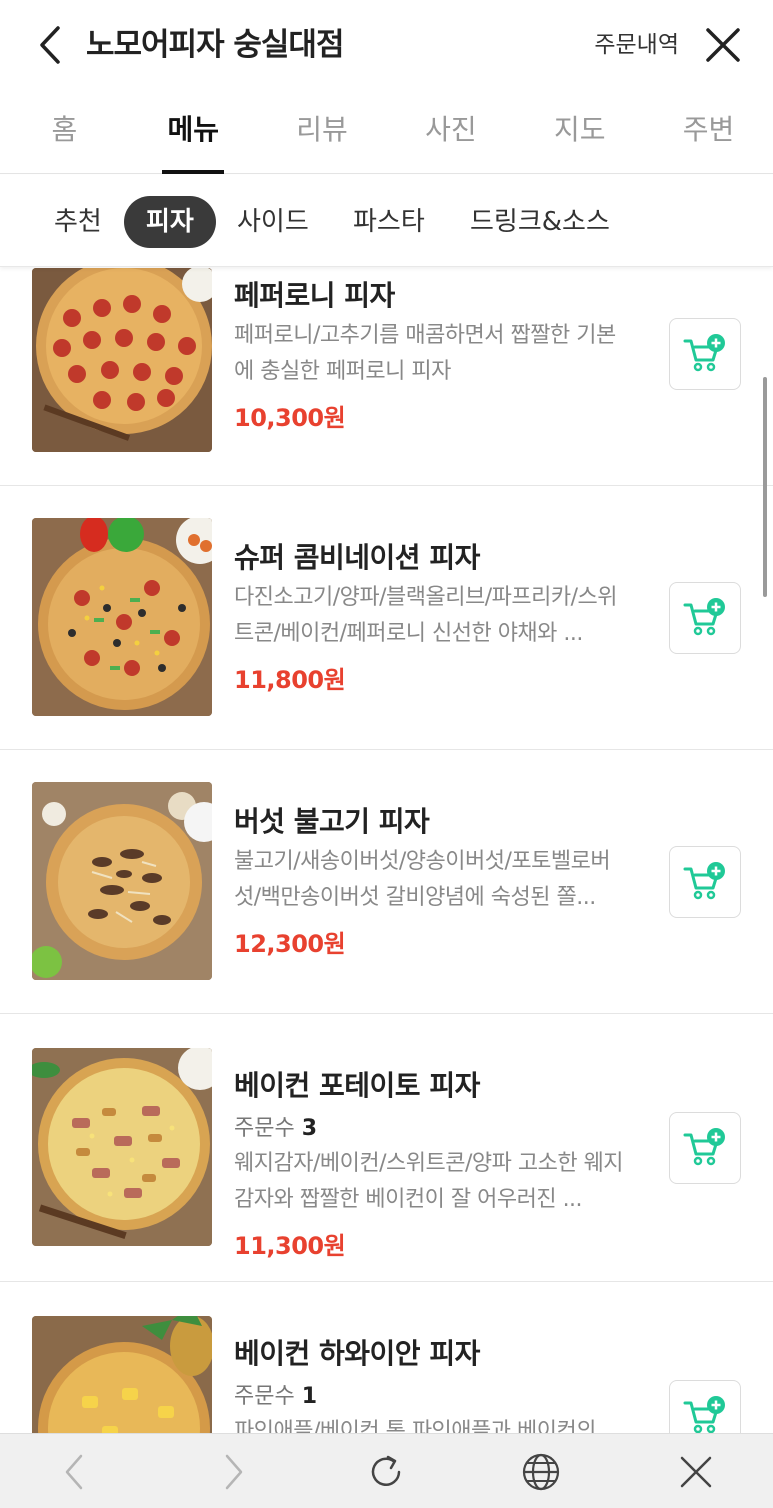  Describe the element at coordinates (540, 222) in the screenshot. I see `chip-drink-sauce: 드링크&소스` at that location.